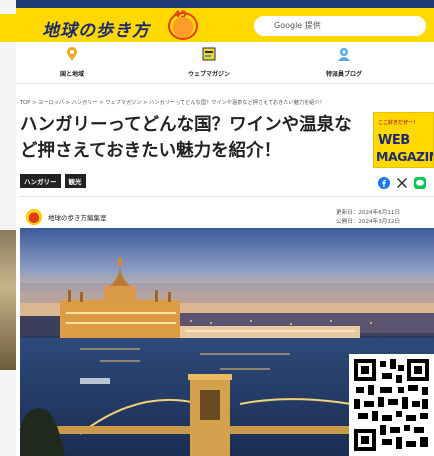  What do you see at coordinates (40, 181) in the screenshot?
I see `tag-hungary: ハンガリー` at bounding box center [40, 181].